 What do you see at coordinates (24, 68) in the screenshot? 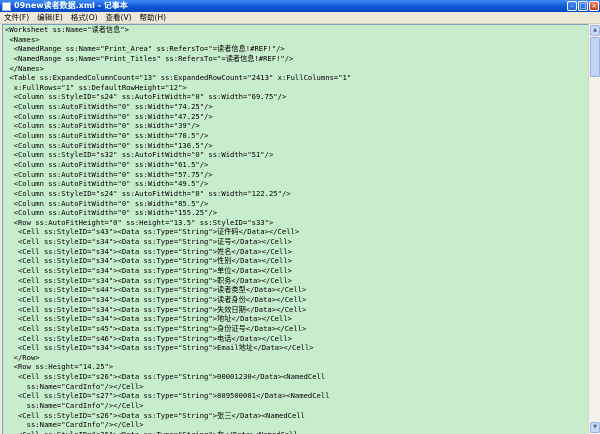
I see `text-line: </Names>` at bounding box center [24, 68].